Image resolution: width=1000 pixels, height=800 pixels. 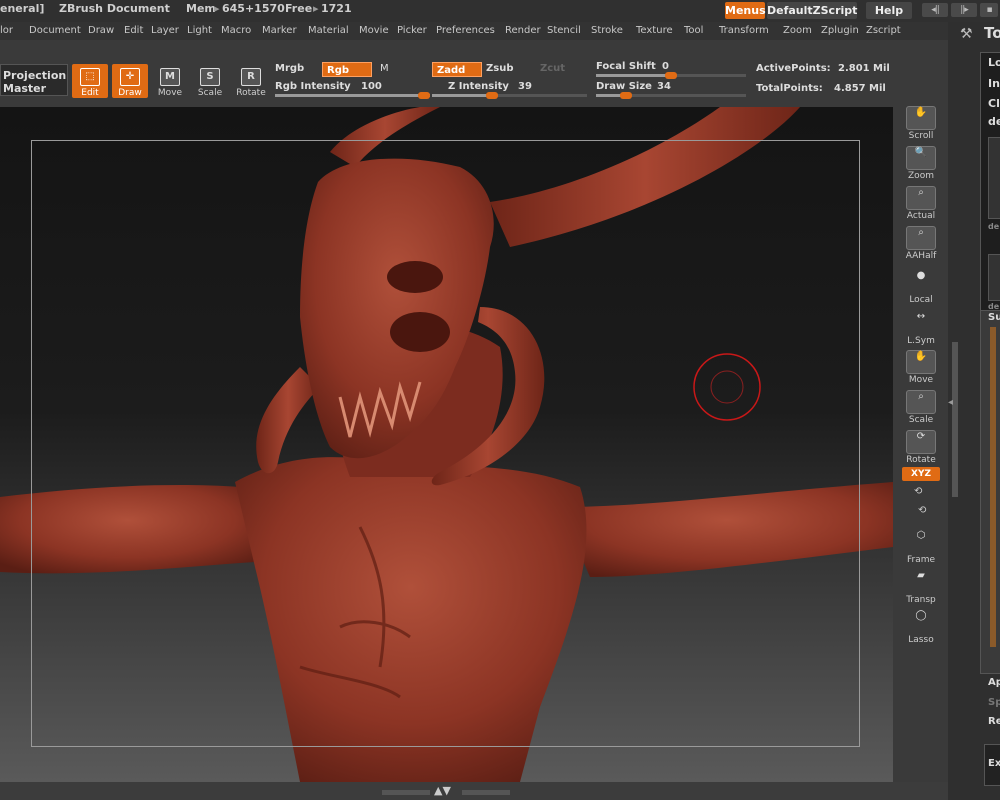 I want to click on menu-tool: Tool, so click(x=693, y=30).